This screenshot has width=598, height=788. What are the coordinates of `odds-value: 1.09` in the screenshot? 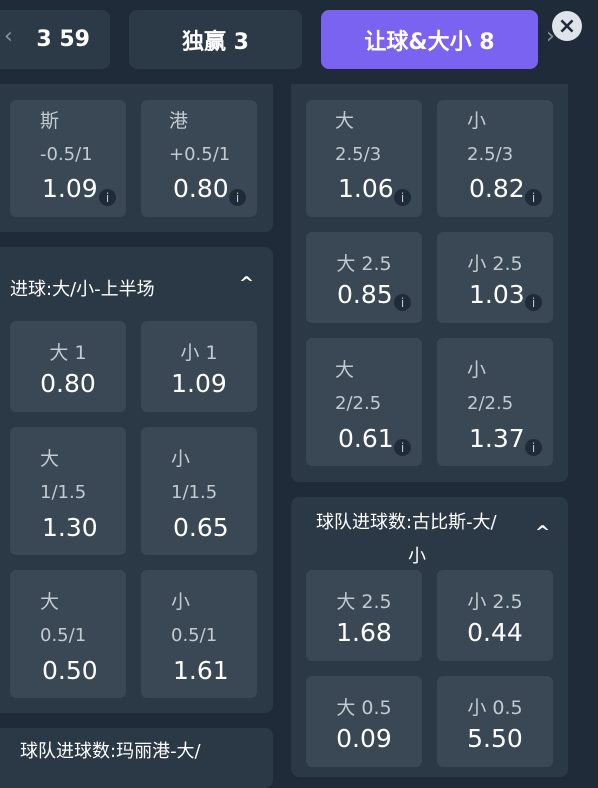 It's located at (199, 383).